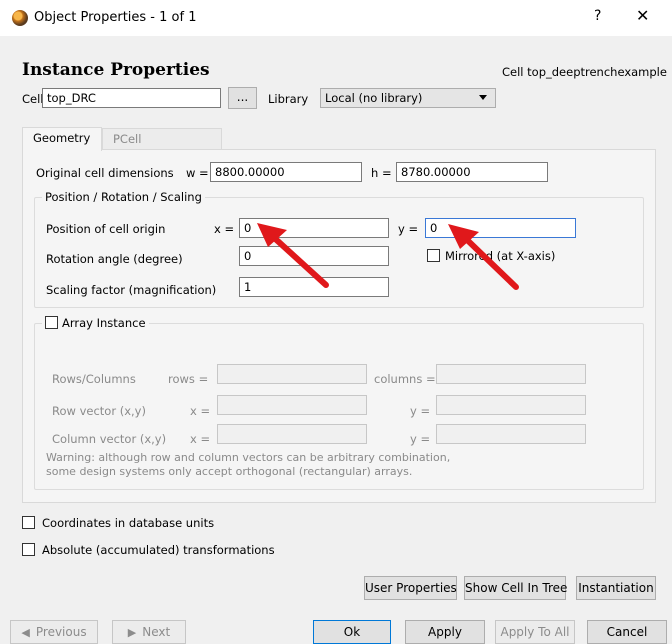 Image resolution: width=672 pixels, height=644 pixels. Describe the element at coordinates (116, 70) in the screenshot. I see `dialog-heading: Instance Properties` at that location.